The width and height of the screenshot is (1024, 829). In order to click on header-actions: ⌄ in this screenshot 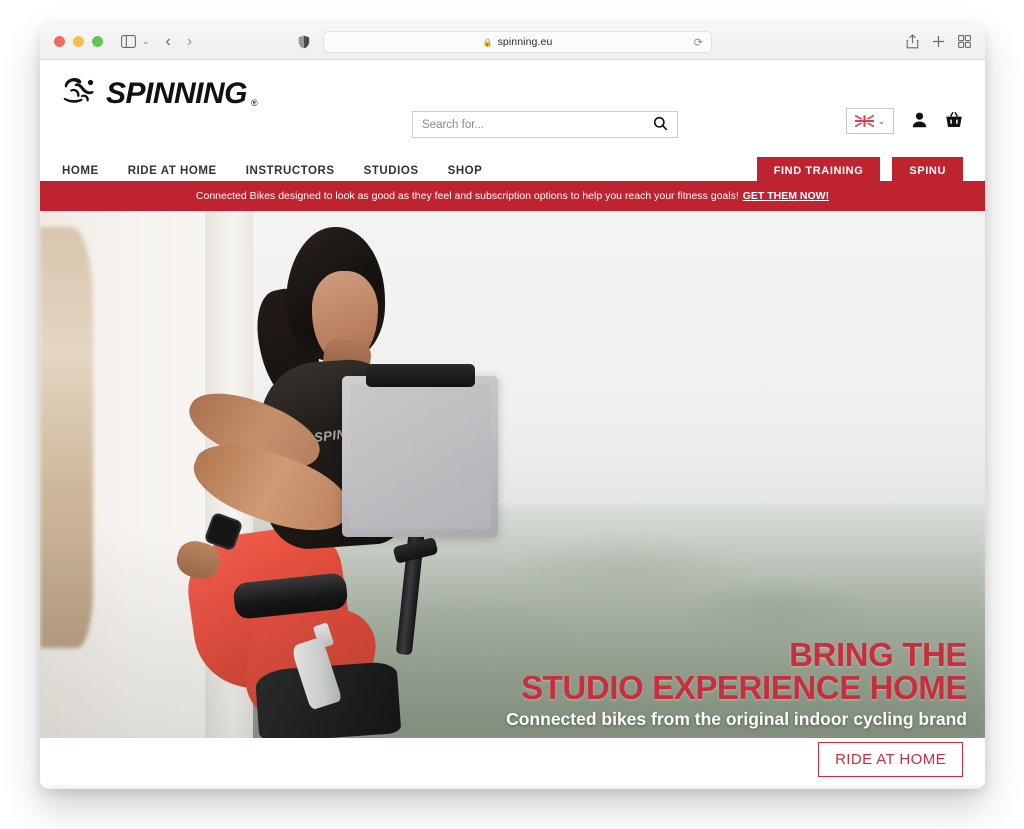, I will do `click(904, 121)`.